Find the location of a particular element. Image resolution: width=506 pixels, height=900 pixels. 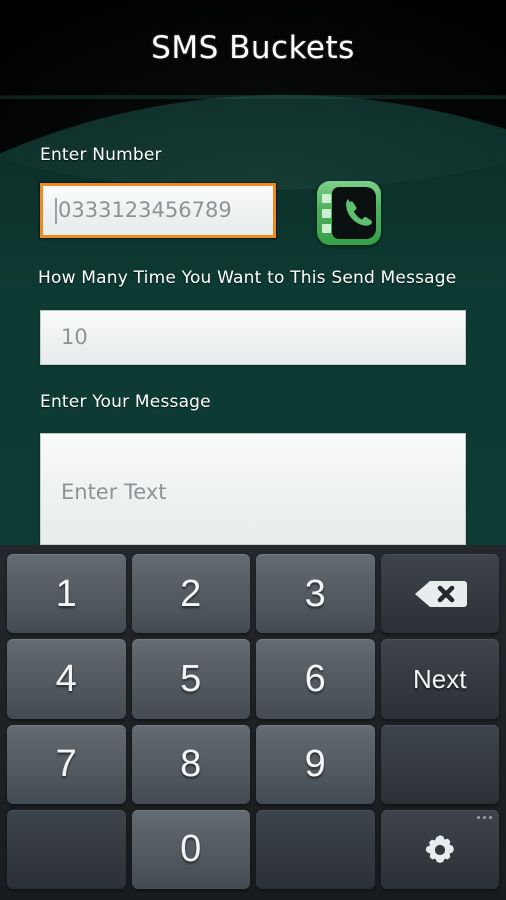

key-1: 1 is located at coordinates (66, 594).